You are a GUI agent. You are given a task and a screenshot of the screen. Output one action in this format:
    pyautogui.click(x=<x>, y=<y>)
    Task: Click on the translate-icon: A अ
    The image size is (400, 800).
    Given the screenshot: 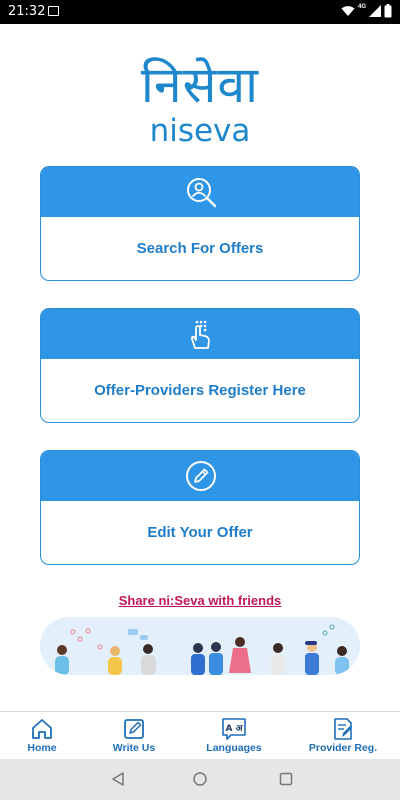 What is the action you would take?
    pyautogui.click(x=234, y=729)
    